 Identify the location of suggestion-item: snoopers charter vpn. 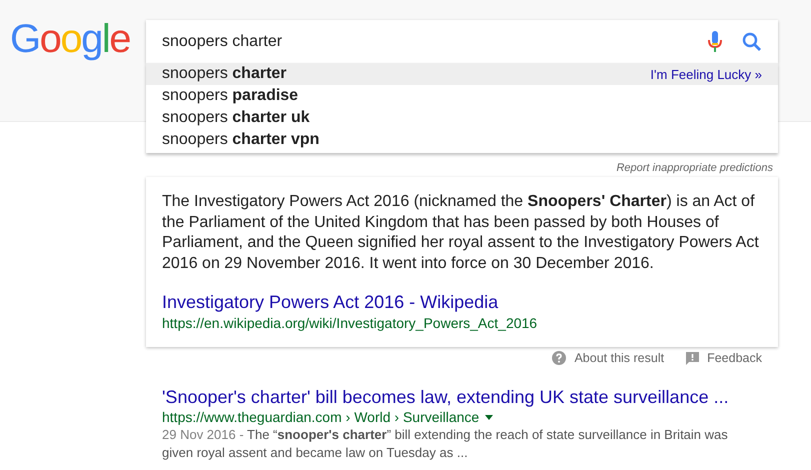
(462, 140).